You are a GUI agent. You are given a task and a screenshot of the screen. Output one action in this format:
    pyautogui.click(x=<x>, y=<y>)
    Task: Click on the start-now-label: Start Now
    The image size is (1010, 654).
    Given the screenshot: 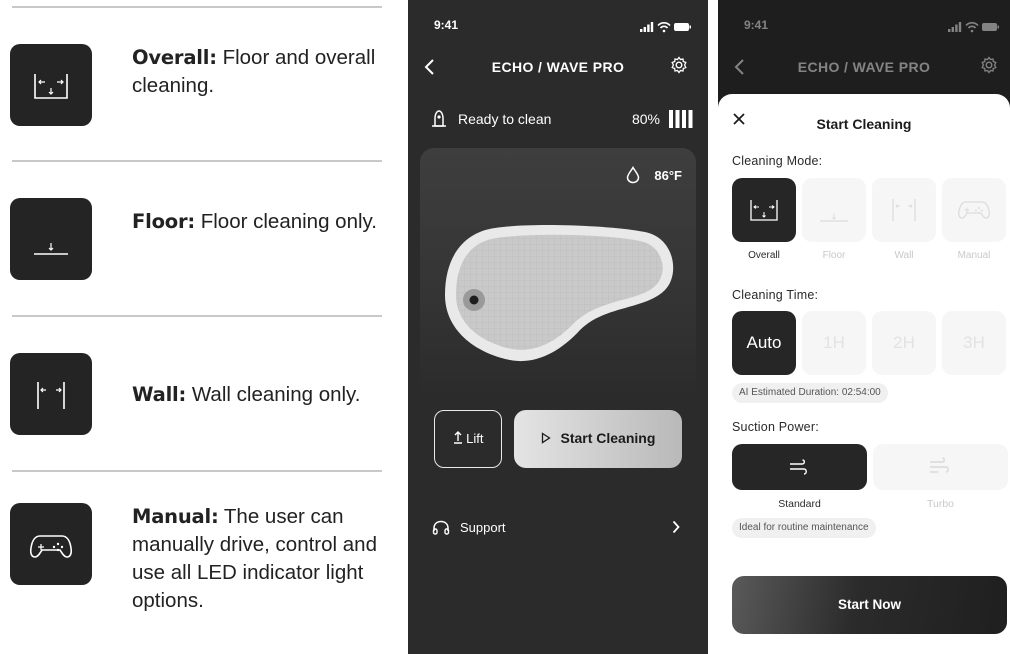 What is the action you would take?
    pyautogui.click(x=869, y=604)
    